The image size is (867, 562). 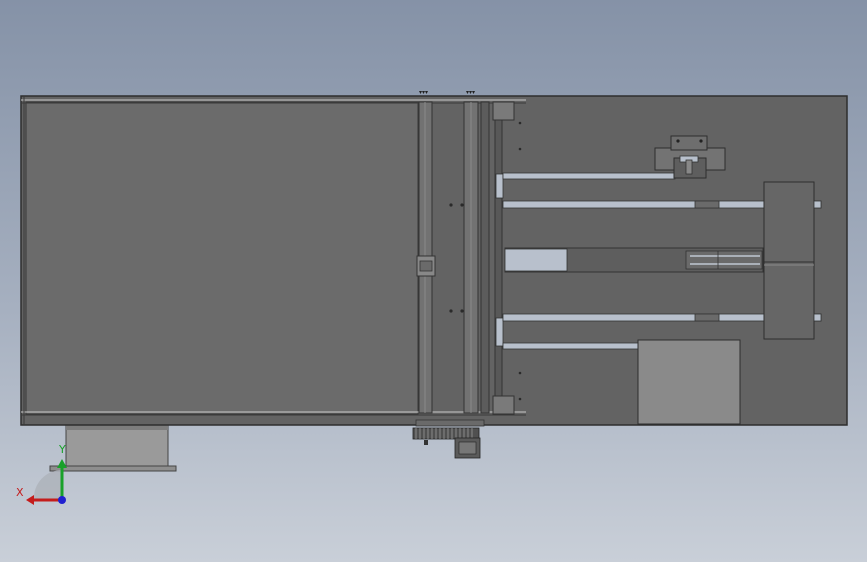 What do you see at coordinates (62, 500) in the screenshot?
I see `z-axis-dot` at bounding box center [62, 500].